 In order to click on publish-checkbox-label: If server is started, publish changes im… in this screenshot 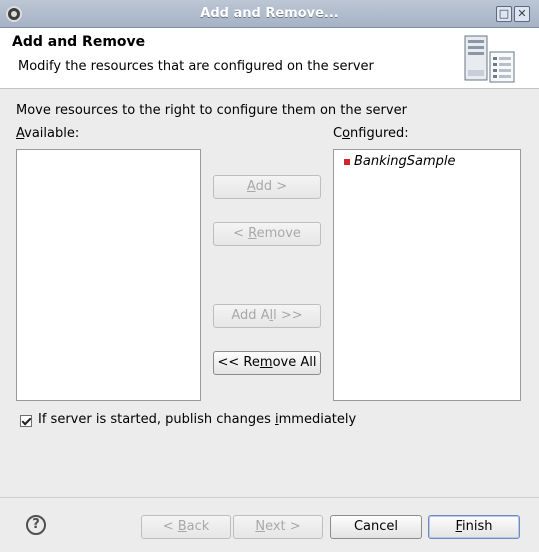, I will do `click(197, 419)`.